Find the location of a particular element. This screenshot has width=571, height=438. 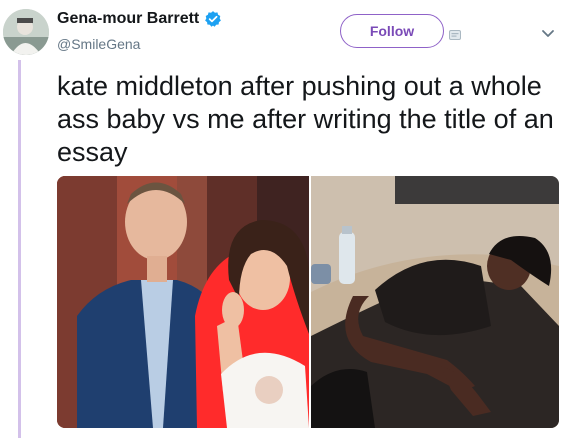

author-name-row: Gena-mour Barrett is located at coordinates (139, 19).